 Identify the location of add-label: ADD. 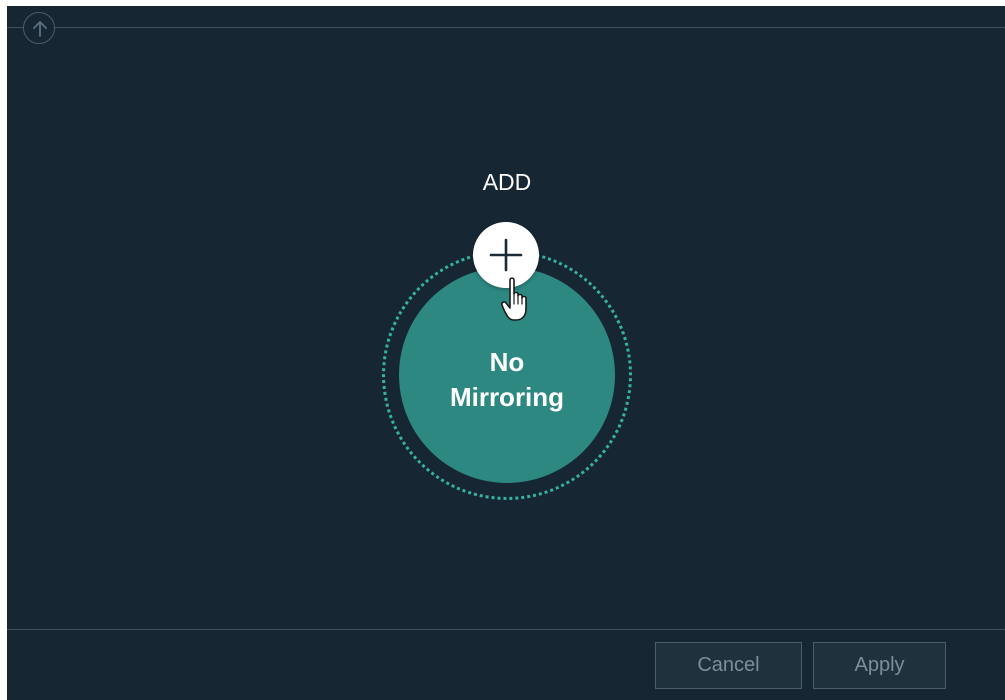
(507, 182).